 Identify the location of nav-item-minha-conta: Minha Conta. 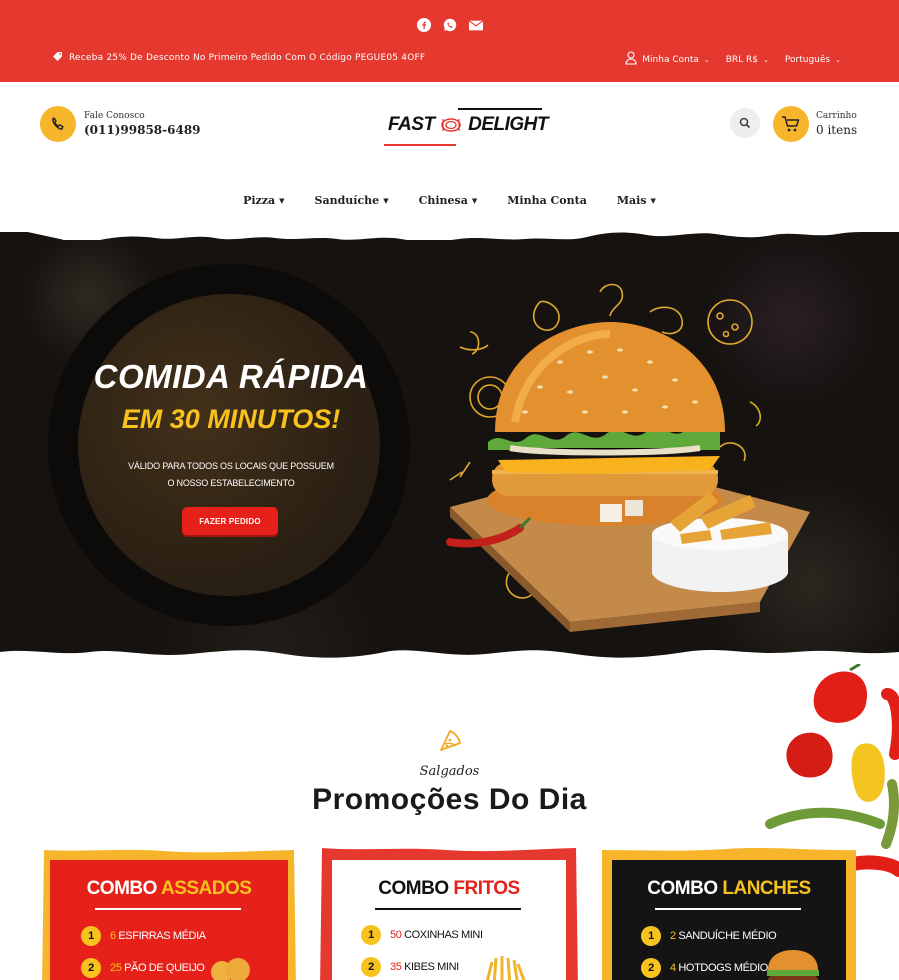
(547, 200).